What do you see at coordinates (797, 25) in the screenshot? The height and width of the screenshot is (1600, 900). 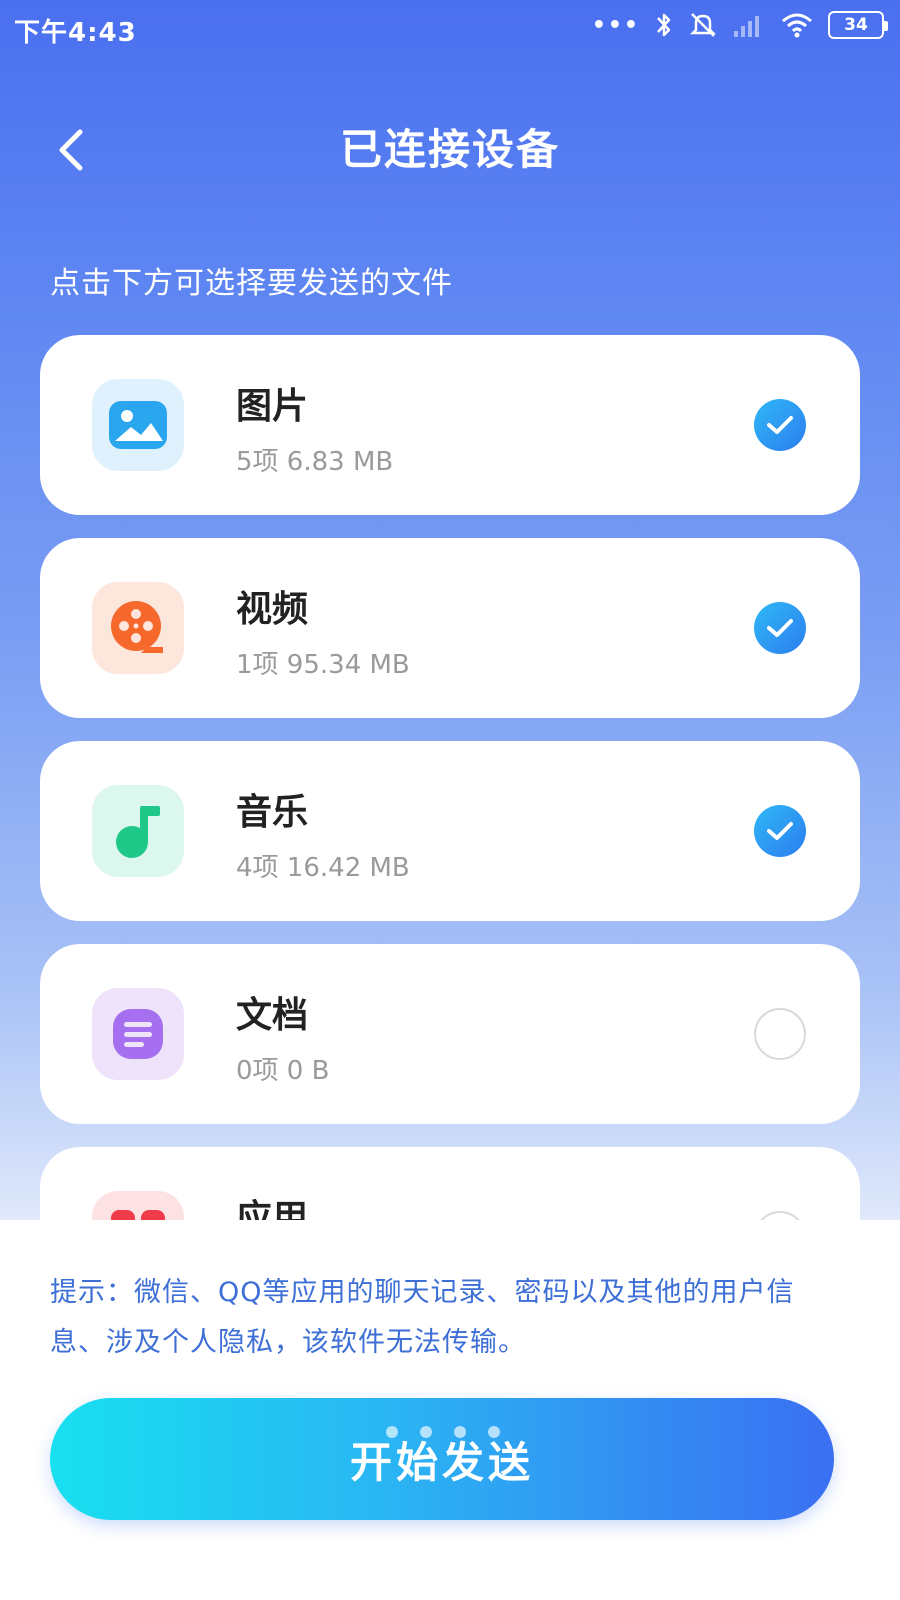 I see `wifi-icon` at bounding box center [797, 25].